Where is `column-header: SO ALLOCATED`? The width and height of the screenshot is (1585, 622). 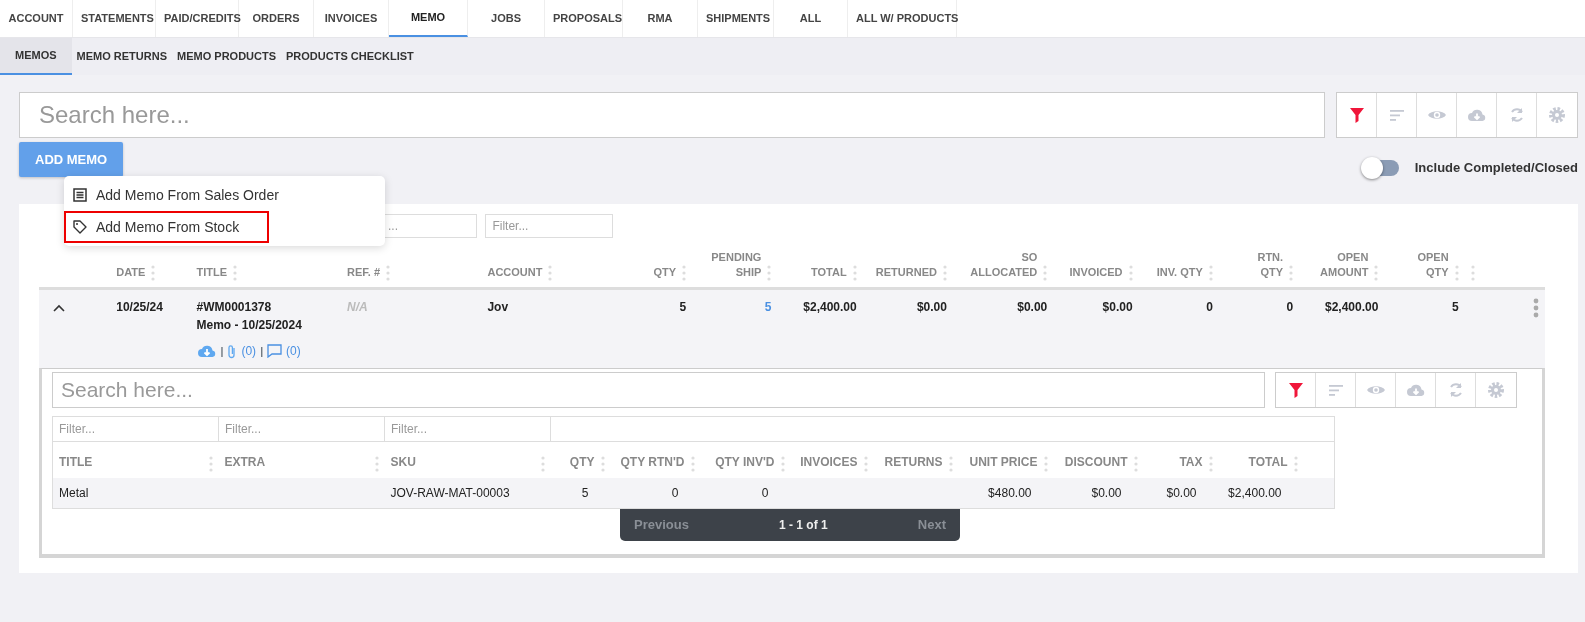
column-header: SO ALLOCATED is located at coordinates (1004, 265).